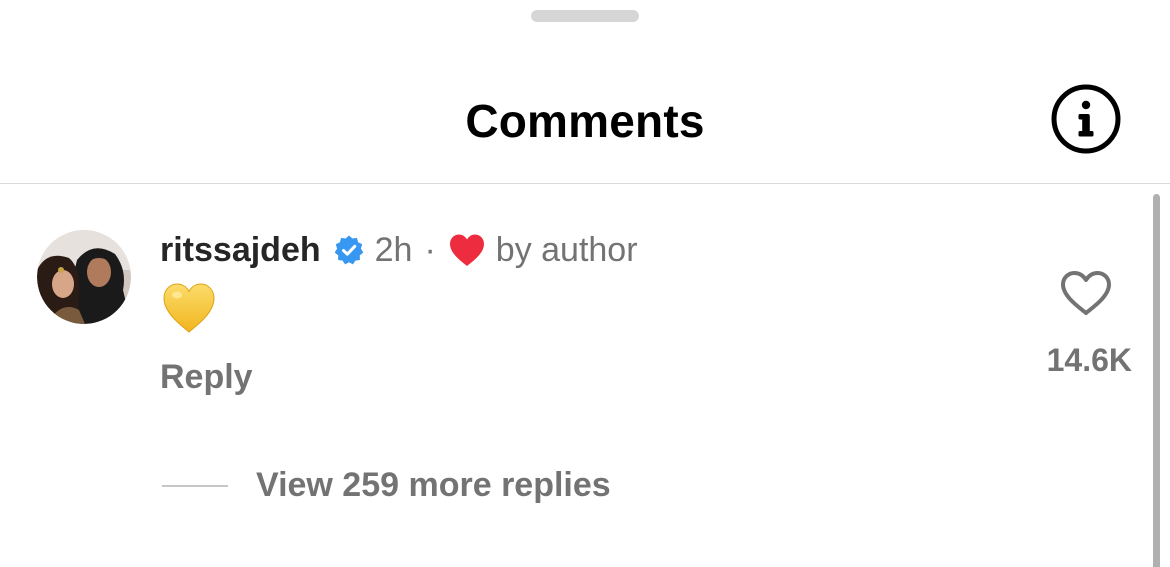 The image size is (1170, 567). I want to click on info-icon, so click(1086, 119).